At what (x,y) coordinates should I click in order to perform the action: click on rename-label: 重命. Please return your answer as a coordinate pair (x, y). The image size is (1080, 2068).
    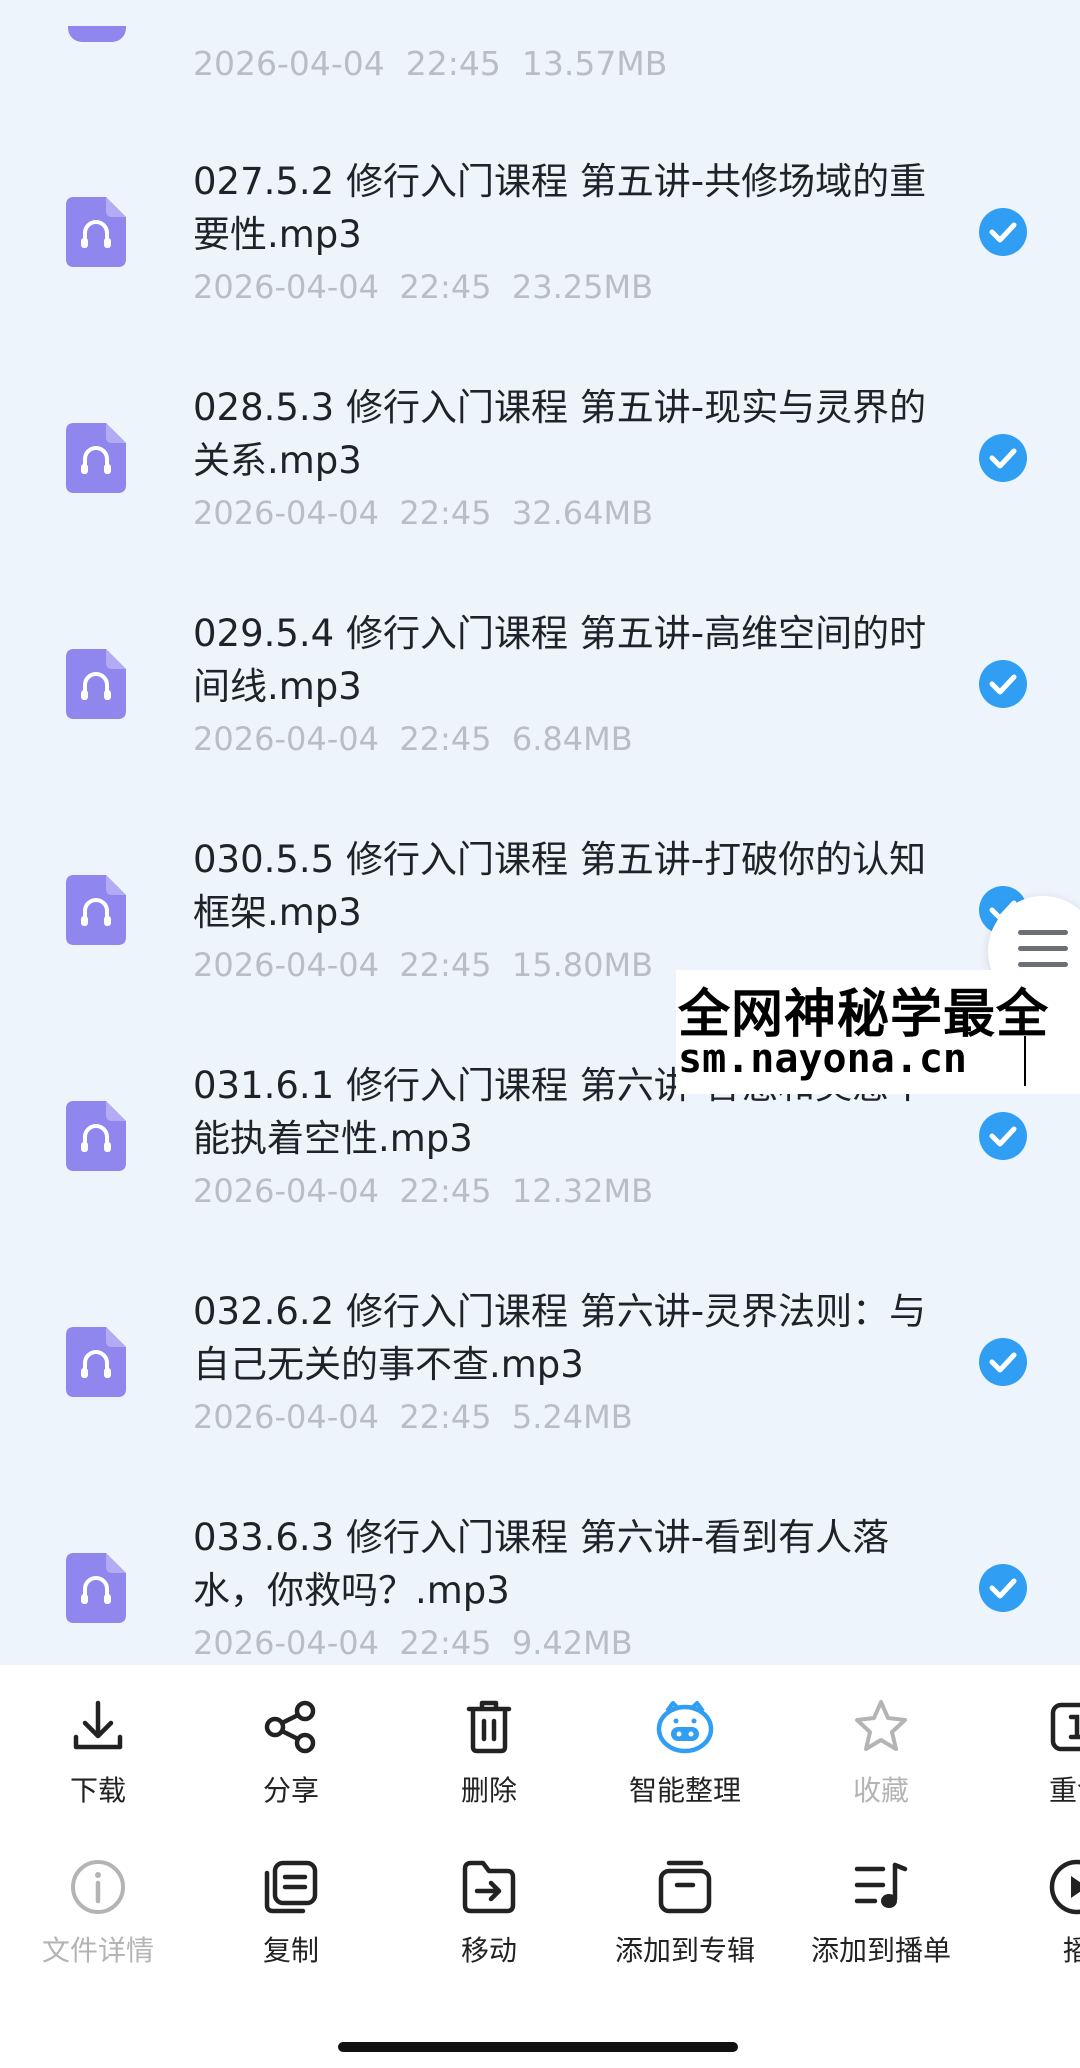
    Looking at the image, I should click on (1064, 1790).